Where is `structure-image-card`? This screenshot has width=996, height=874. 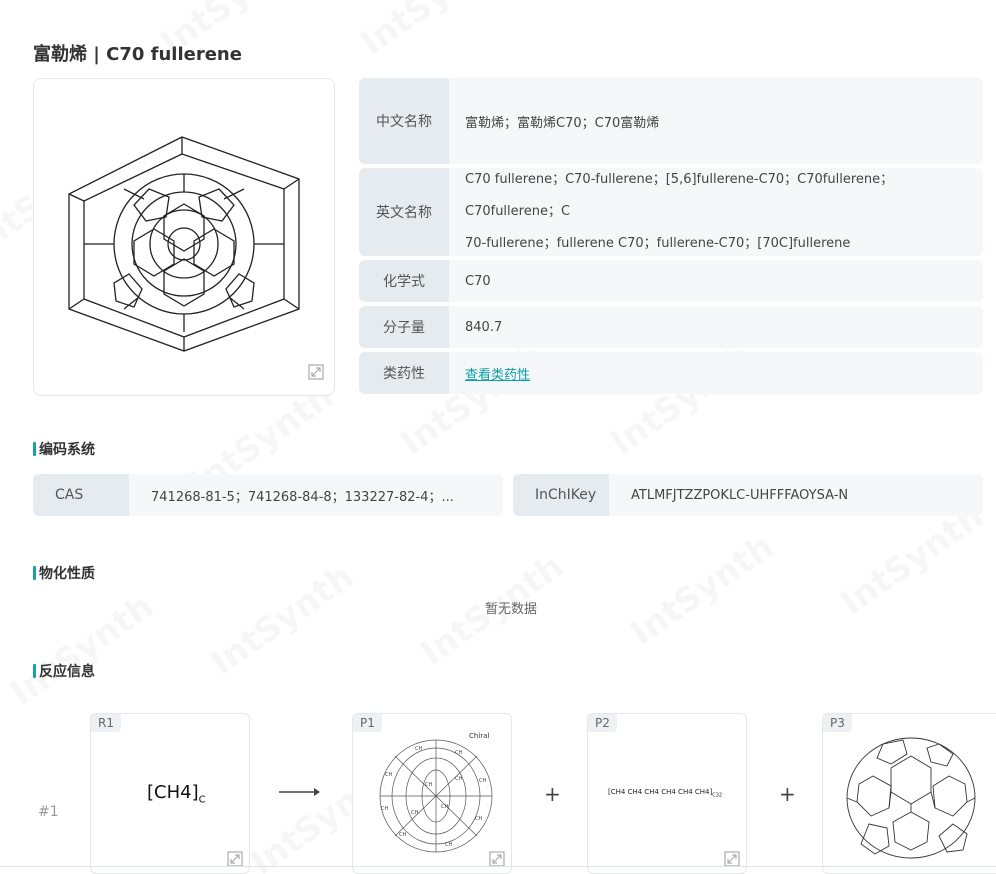 structure-image-card is located at coordinates (184, 237).